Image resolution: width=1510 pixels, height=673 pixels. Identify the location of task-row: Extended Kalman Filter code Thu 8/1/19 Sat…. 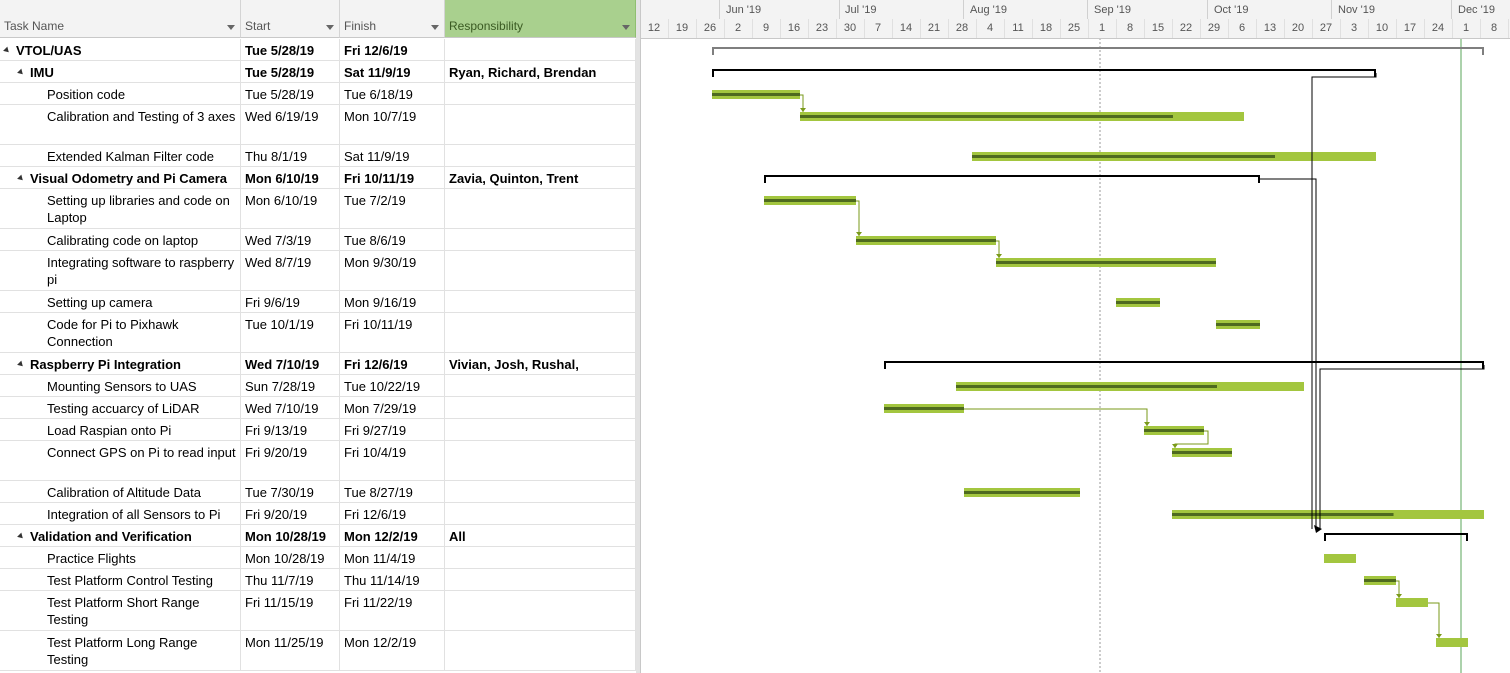
(318, 156).